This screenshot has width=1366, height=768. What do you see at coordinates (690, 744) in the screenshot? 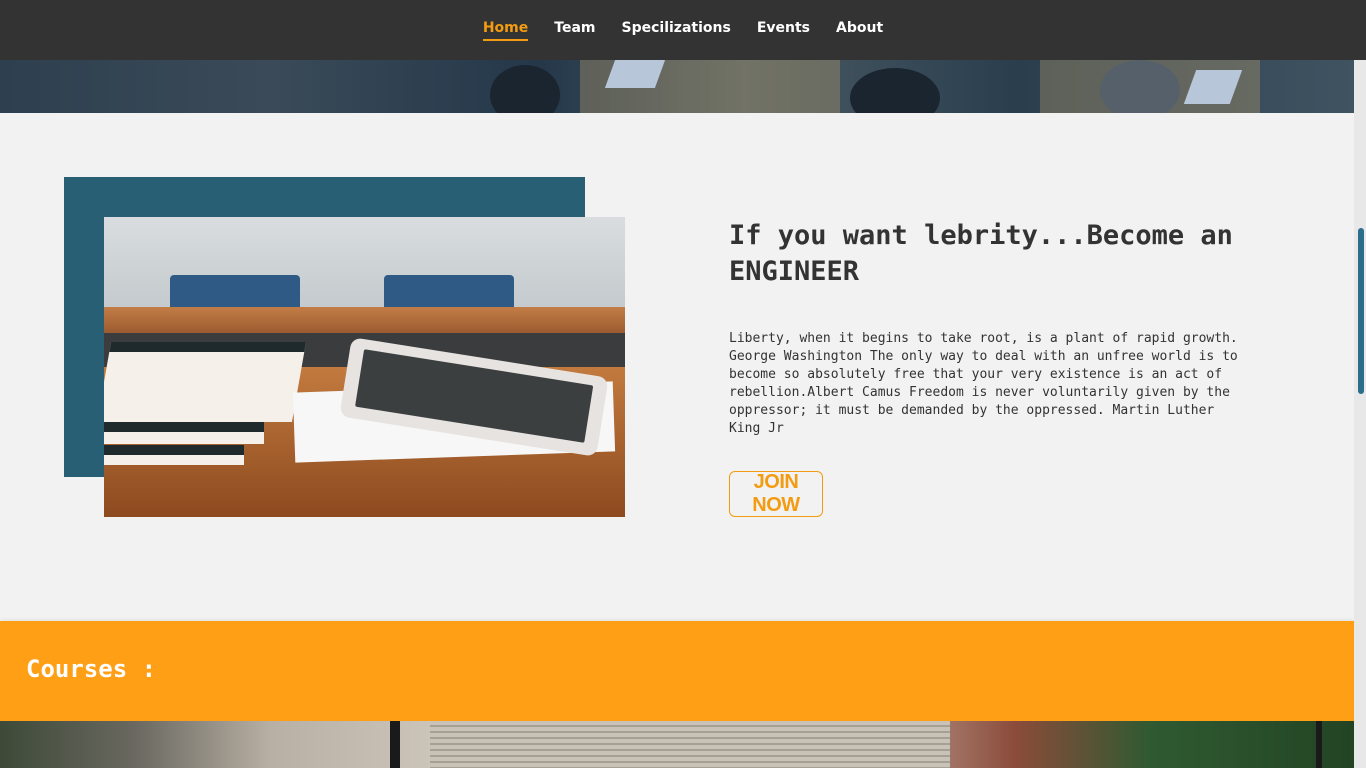
I see `campus-stairs` at bounding box center [690, 744].